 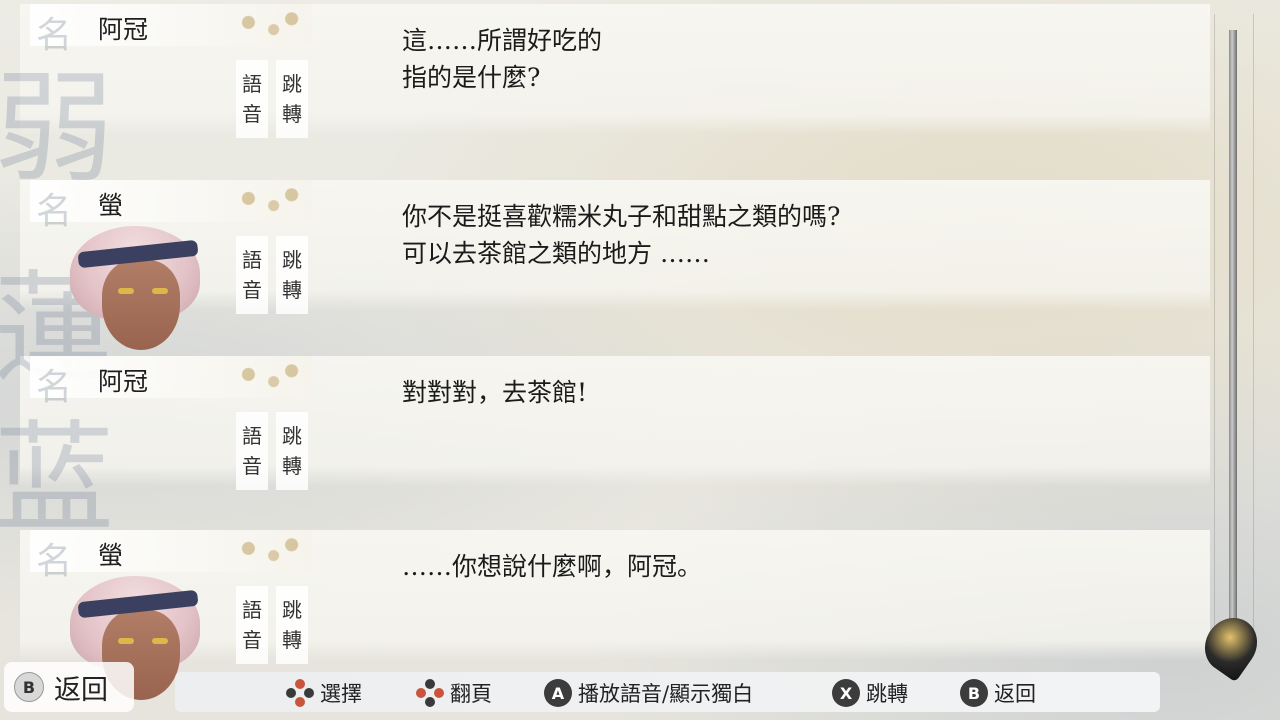 I want to click on back-button: B 返回, so click(x=69, y=687).